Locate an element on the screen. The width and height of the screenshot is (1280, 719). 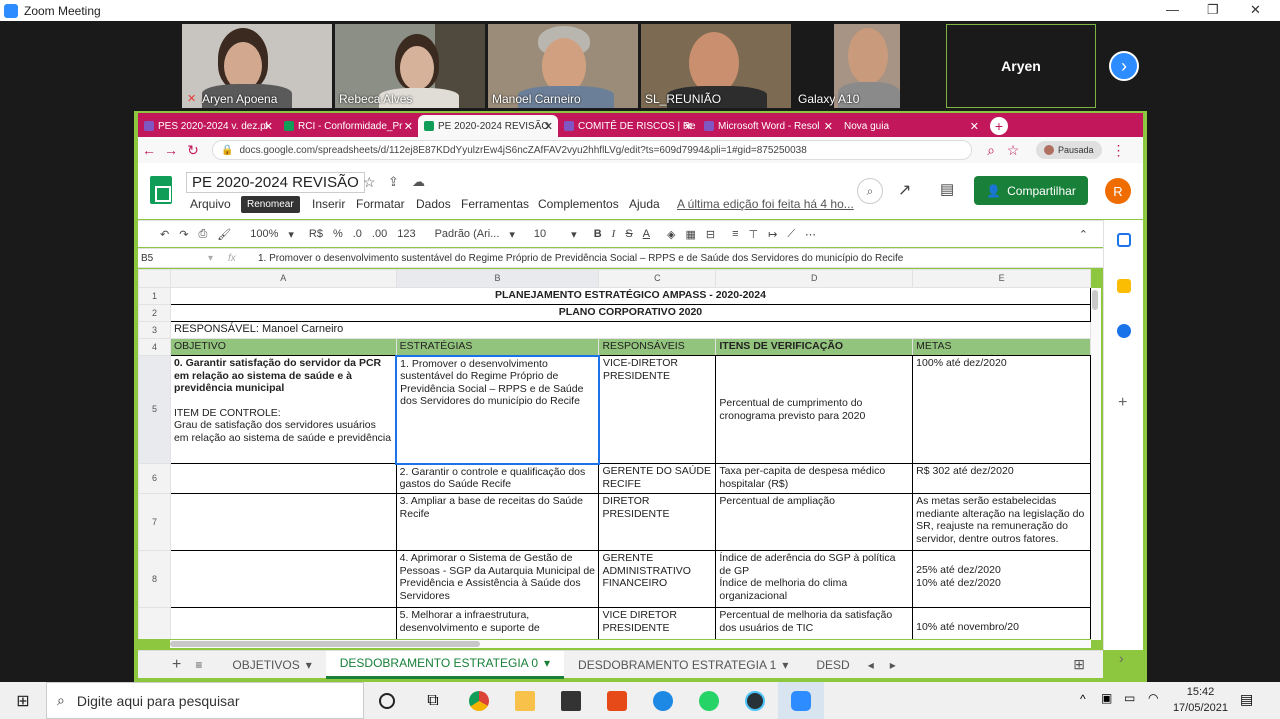
name-box: B5 is located at coordinates (173, 258).